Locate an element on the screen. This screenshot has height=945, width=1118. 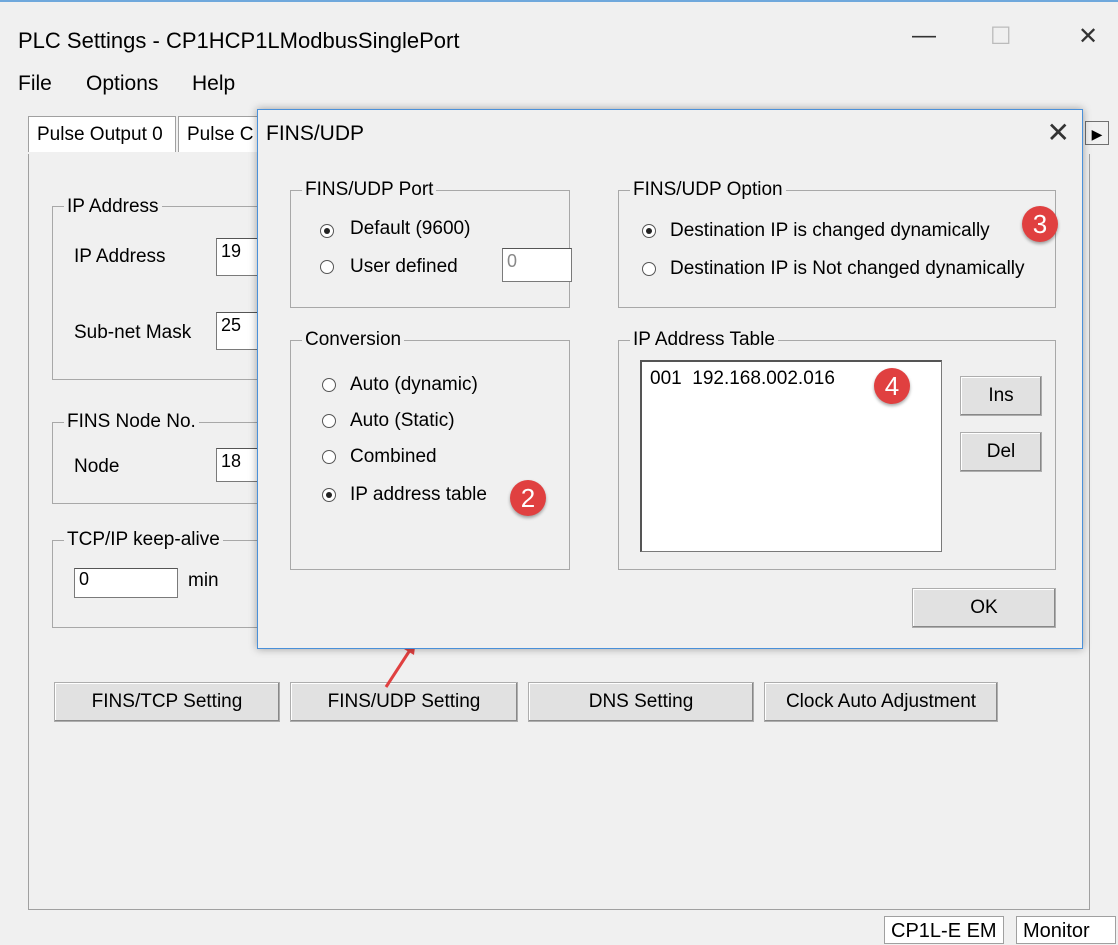
dialog-title: FINS/UDP is located at coordinates (315, 133).